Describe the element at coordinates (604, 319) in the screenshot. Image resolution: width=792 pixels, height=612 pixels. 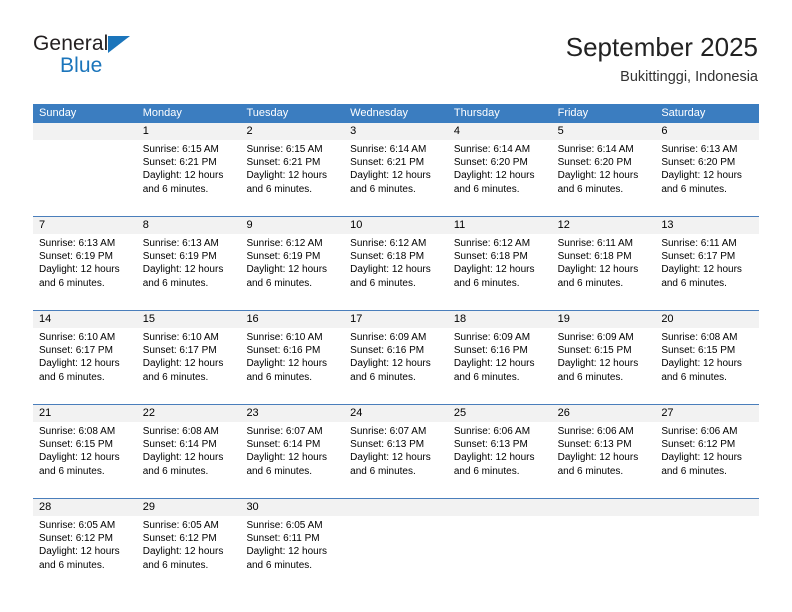
I see `day-number: 19` at that location.